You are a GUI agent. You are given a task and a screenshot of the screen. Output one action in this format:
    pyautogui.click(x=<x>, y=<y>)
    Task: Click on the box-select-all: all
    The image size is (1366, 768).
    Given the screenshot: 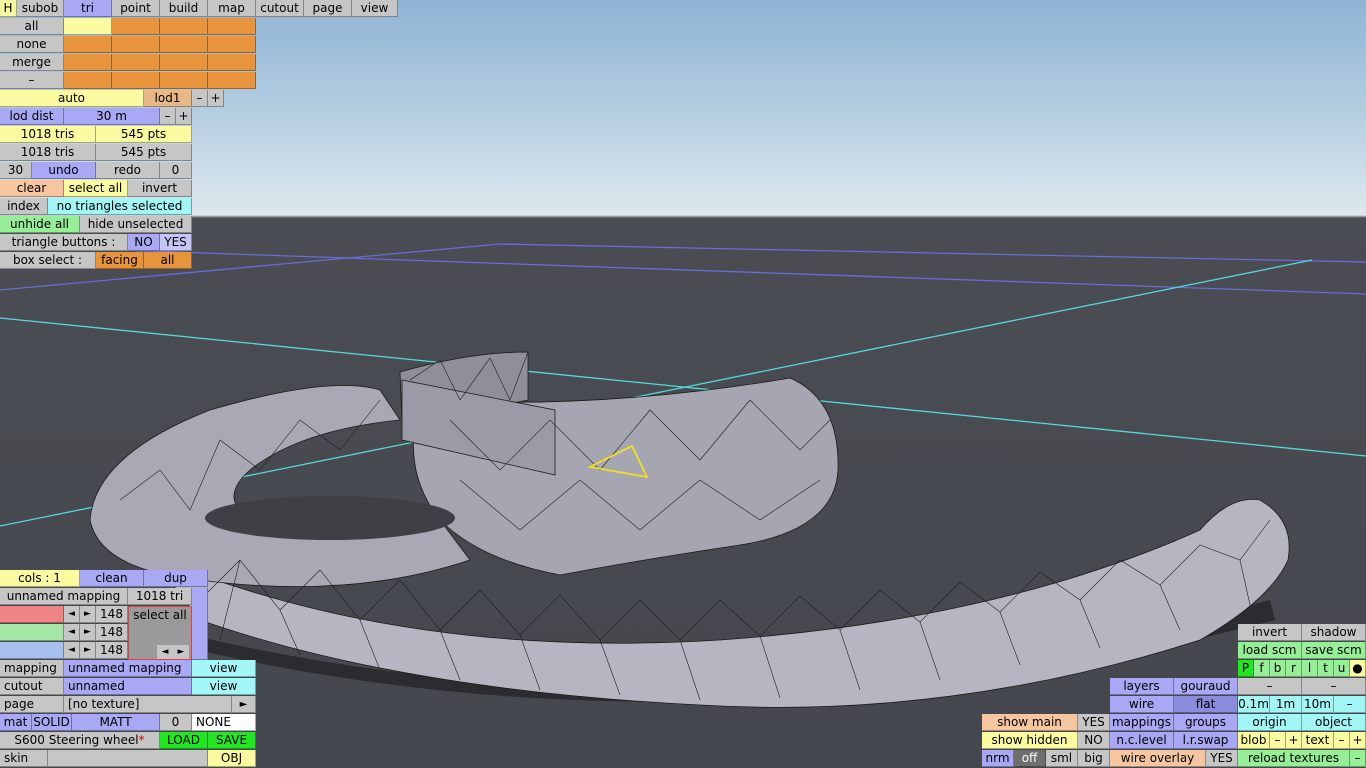 What is the action you would take?
    pyautogui.click(x=168, y=260)
    